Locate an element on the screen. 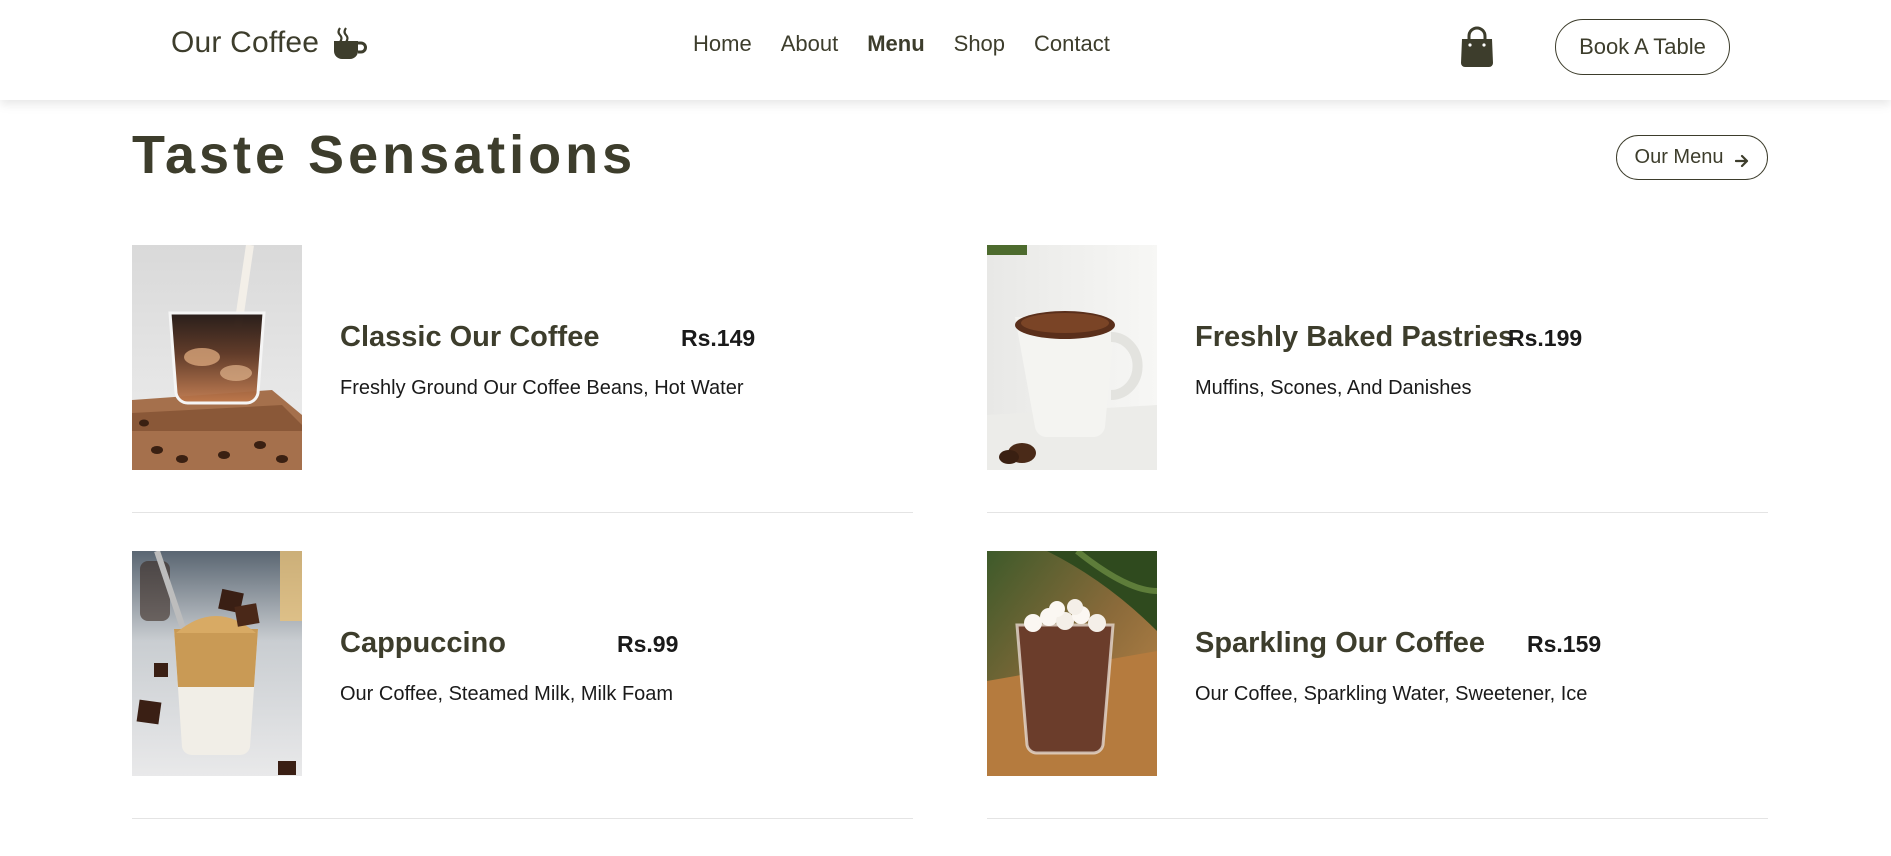 This screenshot has width=1891, height=856. item-name: Sparkling Our Coffee is located at coordinates (1340, 643).